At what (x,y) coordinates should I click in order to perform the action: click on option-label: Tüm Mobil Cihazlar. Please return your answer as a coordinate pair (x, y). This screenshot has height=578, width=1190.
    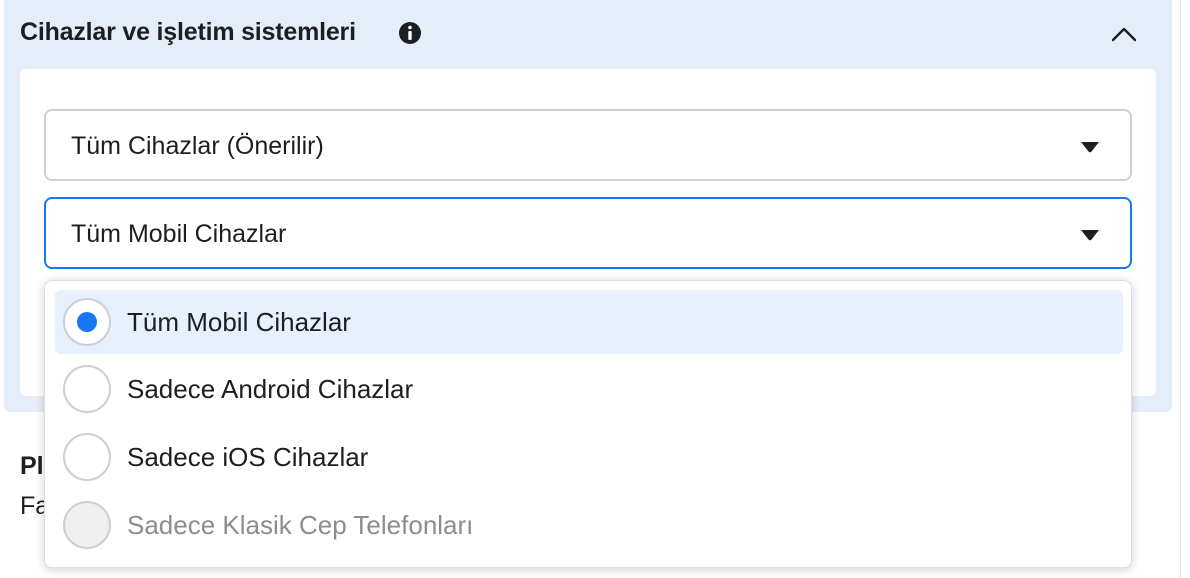
    Looking at the image, I should click on (239, 322).